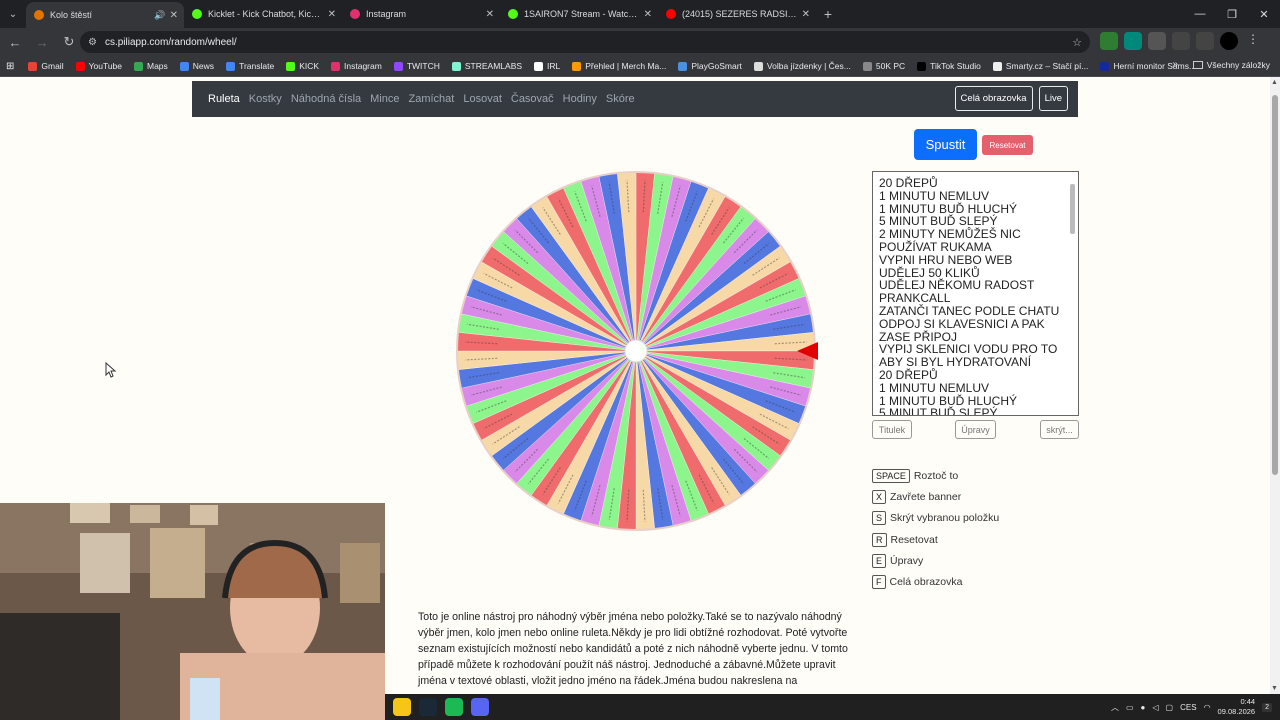 Image resolution: width=1280 pixels, height=720 pixels. Describe the element at coordinates (585, 42) in the screenshot. I see `address-bar: ⚙ cs.piliapp.com/random/wheel/ ☆` at that location.